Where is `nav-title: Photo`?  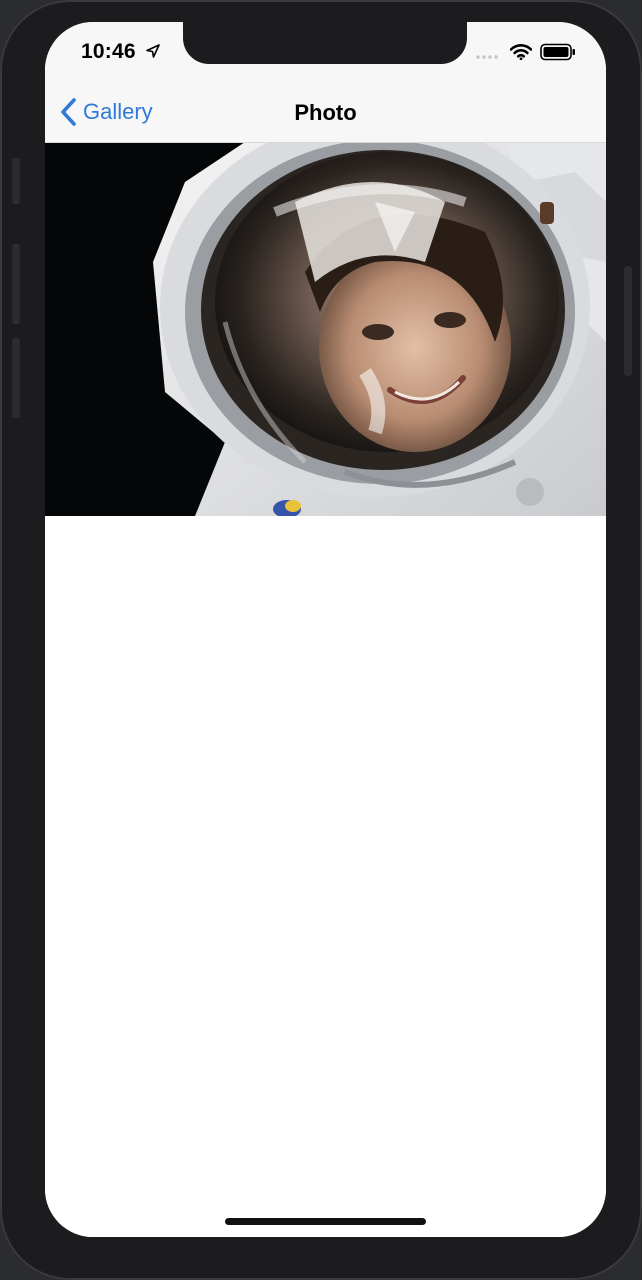
nav-title: Photo is located at coordinates (325, 112).